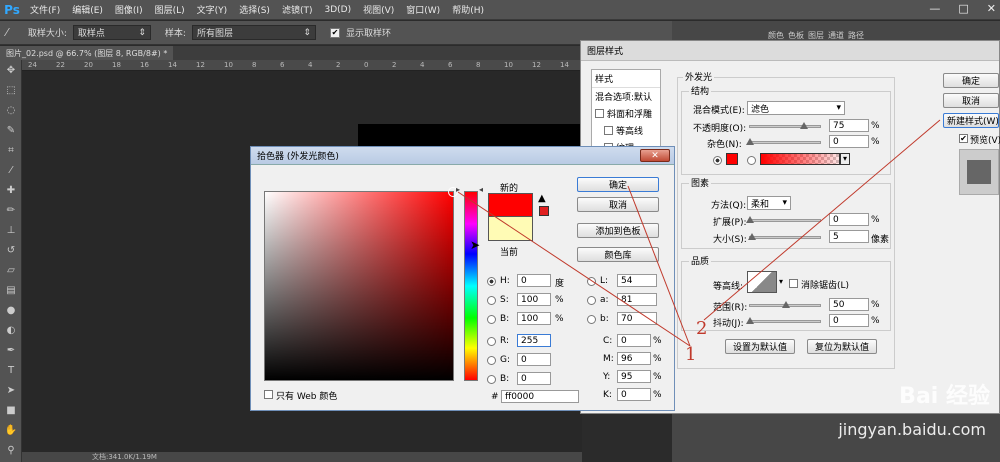 This screenshot has height=462, width=1000. What do you see at coordinates (659, 266) in the screenshot?
I see `annotation-line-1b` at bounding box center [659, 266].